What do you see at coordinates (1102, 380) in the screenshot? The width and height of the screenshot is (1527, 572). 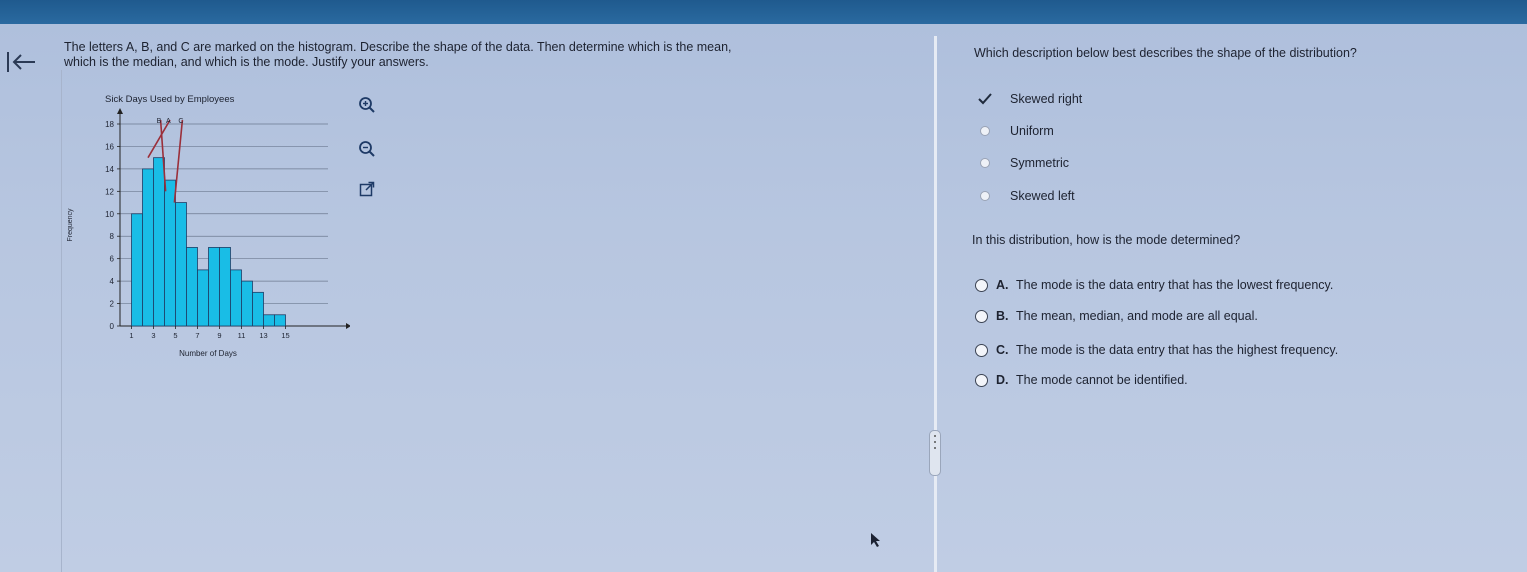 I see `option-text: The mode cannot be identified.` at bounding box center [1102, 380].